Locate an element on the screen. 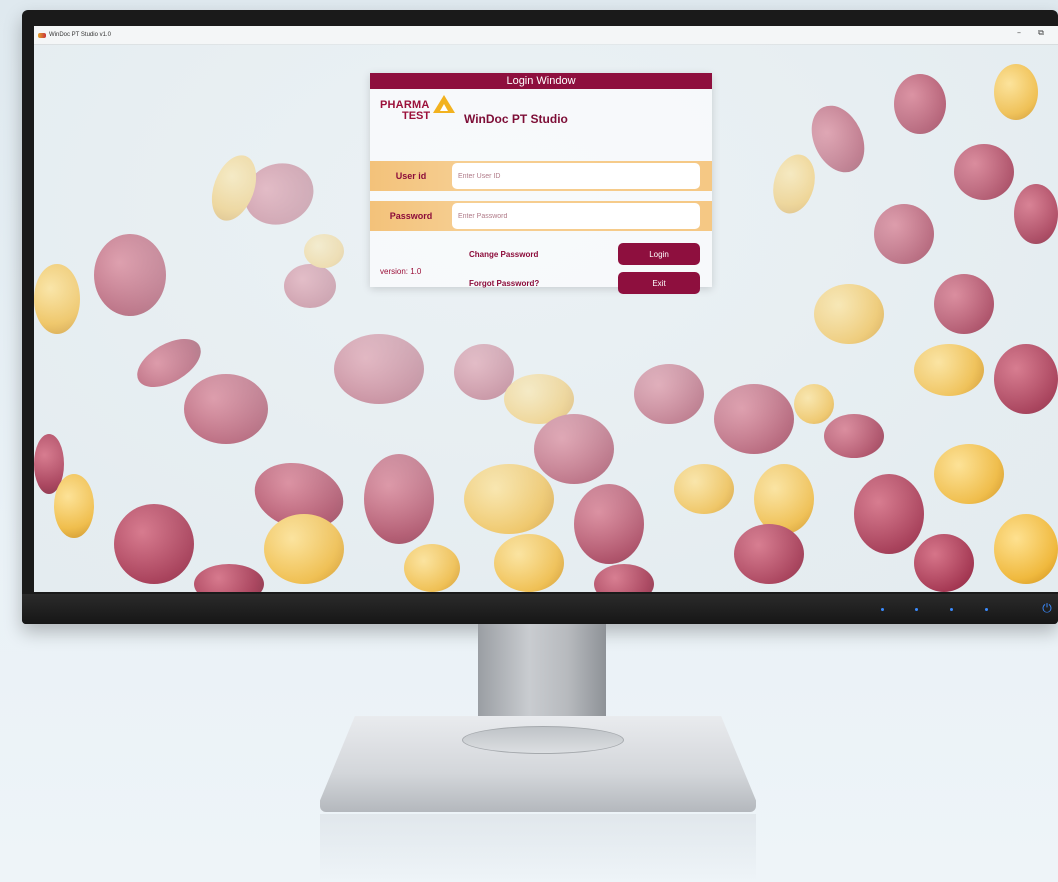 The height and width of the screenshot is (882, 1058). forgot-password-link: Forgot Password? is located at coordinates (504, 283).